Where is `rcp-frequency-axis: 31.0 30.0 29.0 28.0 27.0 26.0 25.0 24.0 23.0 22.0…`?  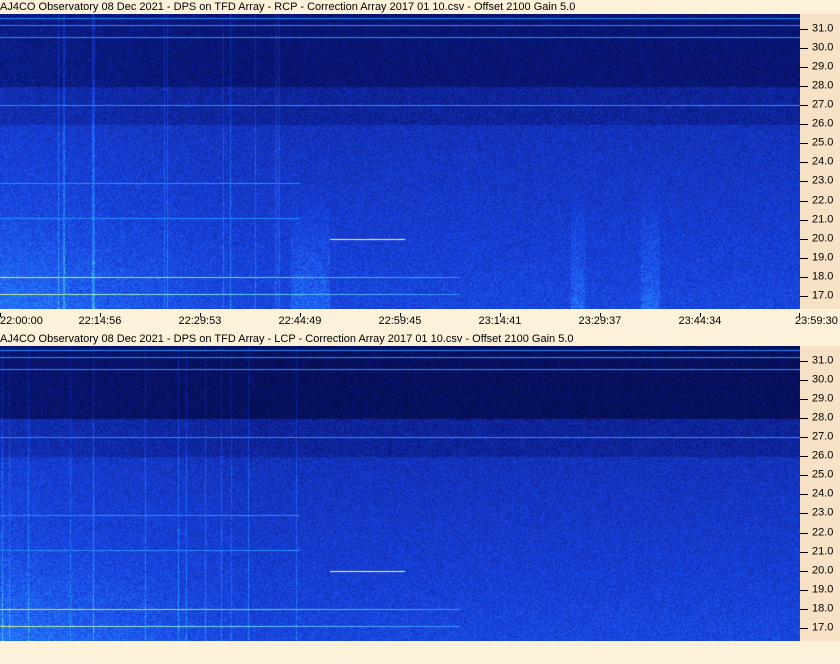
rcp-frequency-axis: 31.0 30.0 29.0 28.0 27.0 26.0 25.0 24.0 23.0 22.0… is located at coordinates (820, 161).